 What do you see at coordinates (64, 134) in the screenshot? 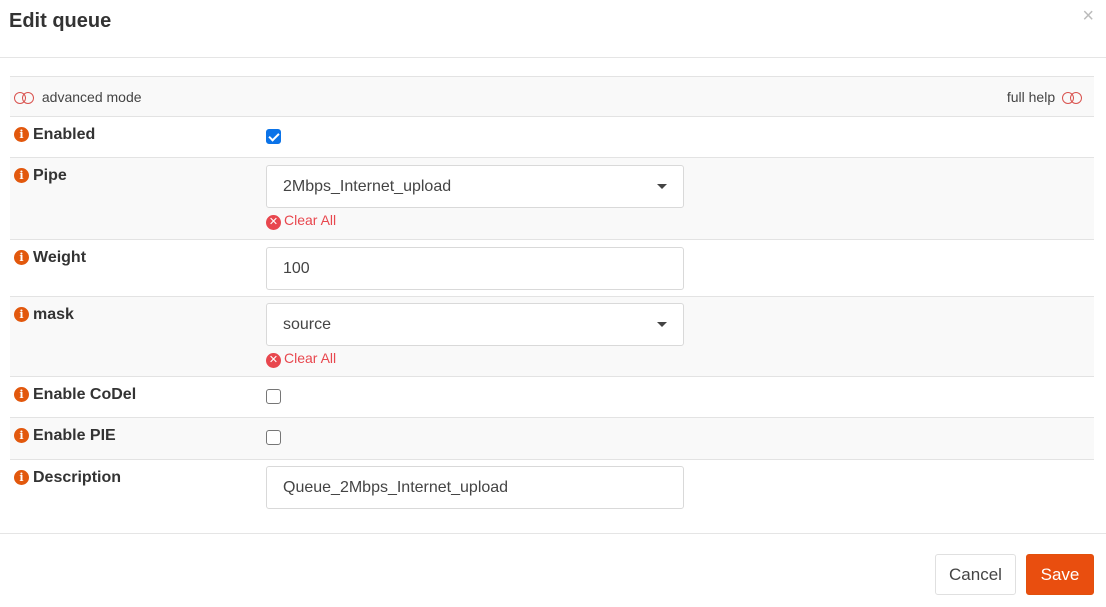
I see `enabled-label-text: Enabled` at bounding box center [64, 134].